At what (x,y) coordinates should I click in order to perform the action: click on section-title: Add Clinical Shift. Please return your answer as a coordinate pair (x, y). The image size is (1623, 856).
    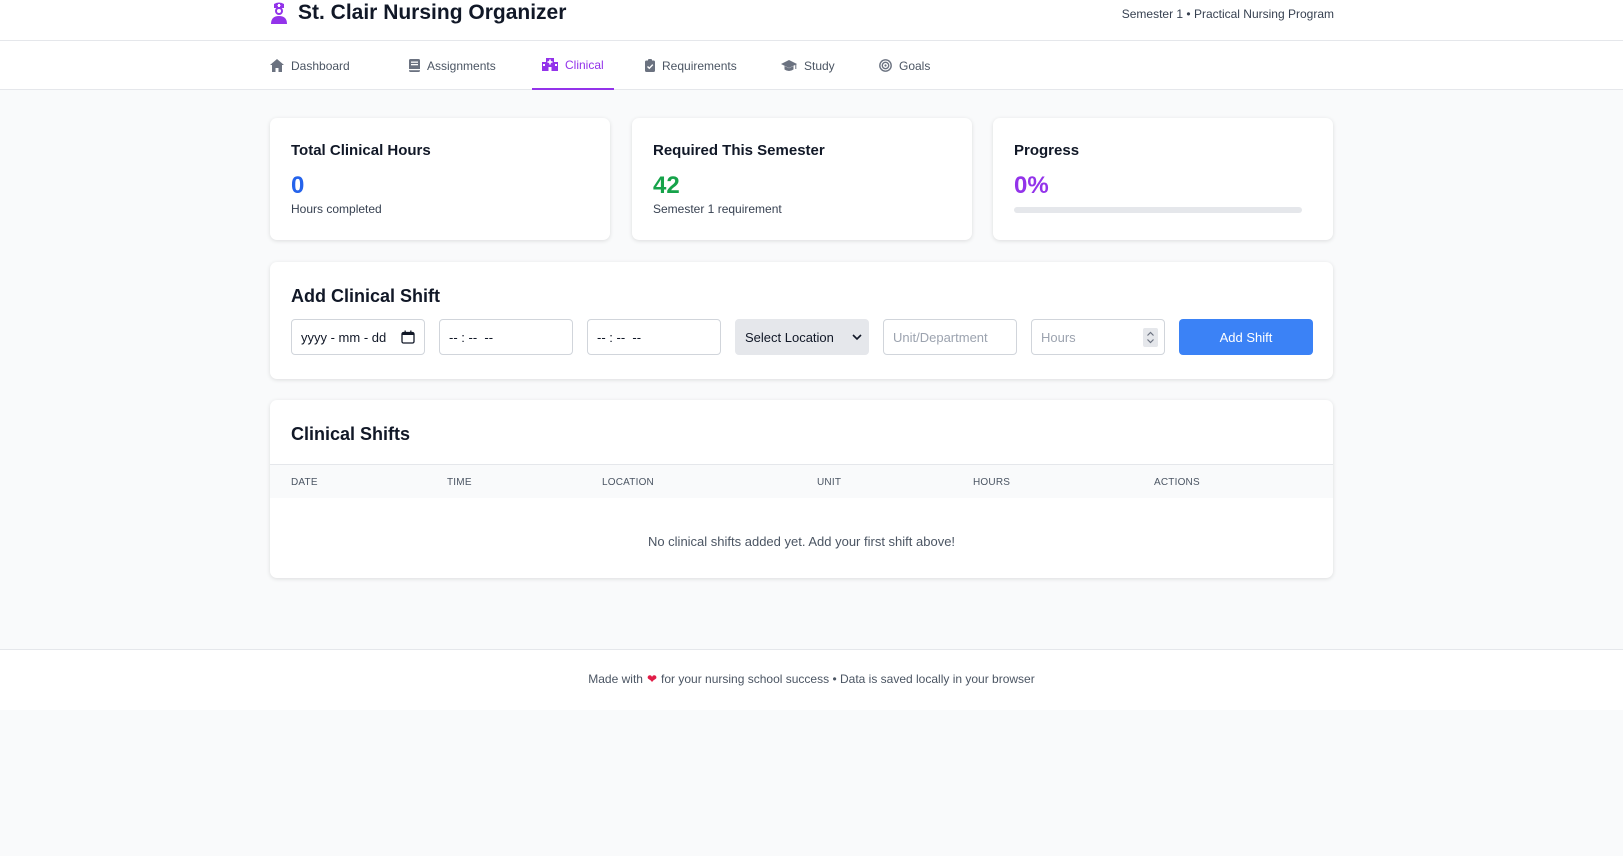
    Looking at the image, I should click on (366, 296).